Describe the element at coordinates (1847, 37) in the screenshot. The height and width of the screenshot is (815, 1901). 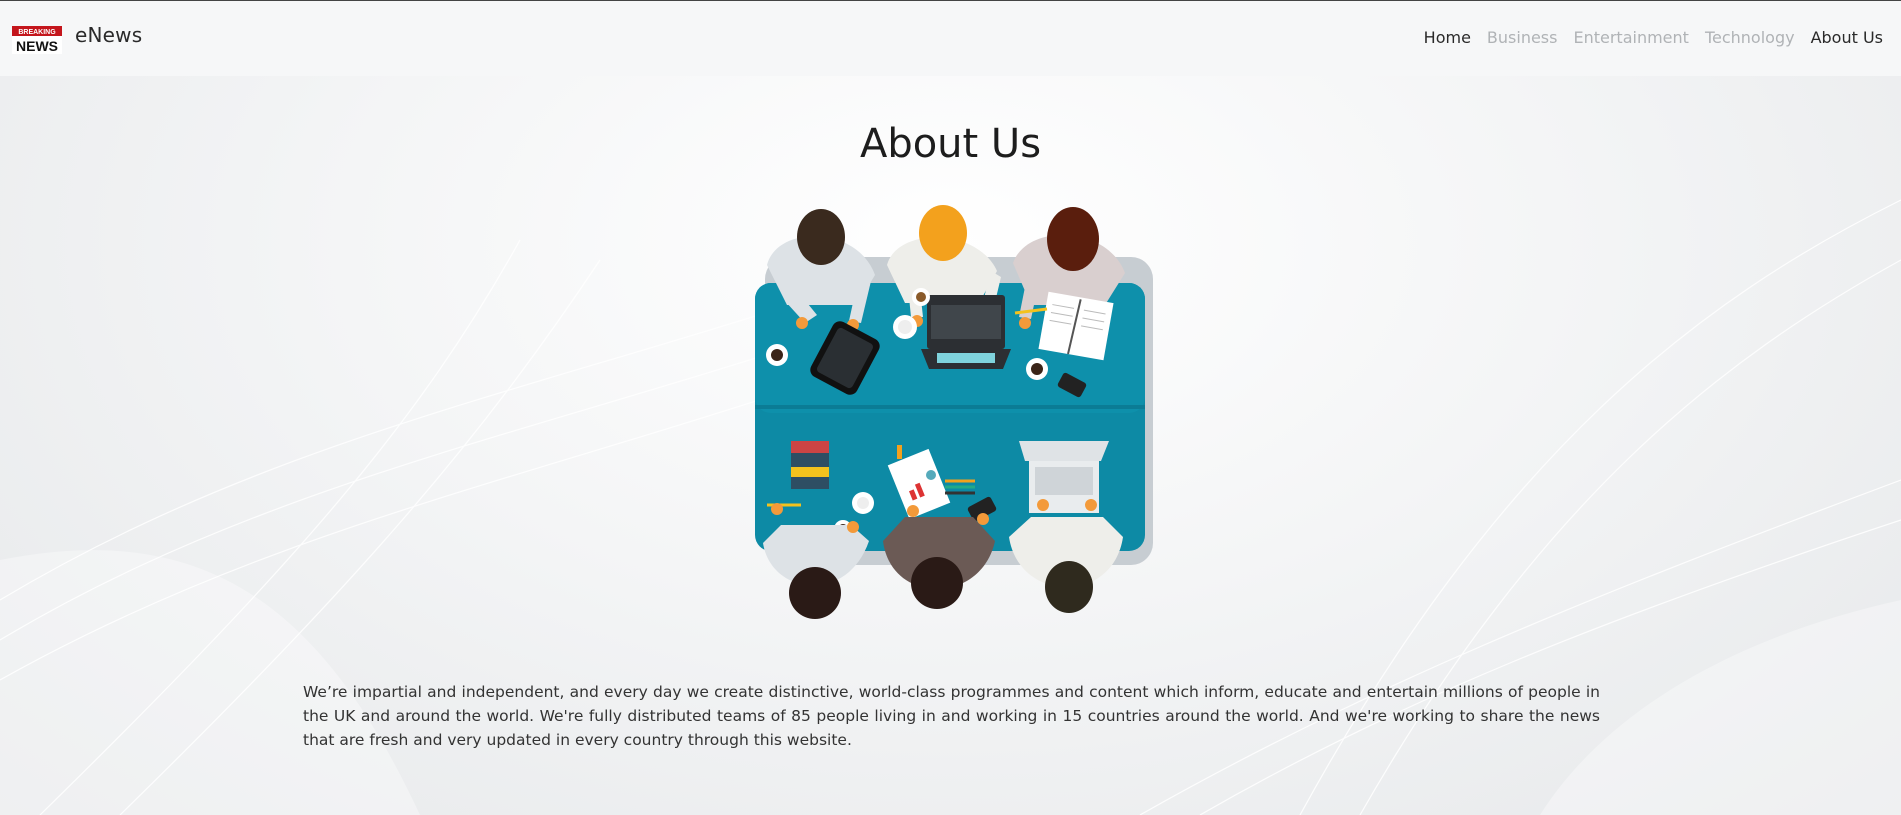
I see `nav-about-us: About Us` at that location.